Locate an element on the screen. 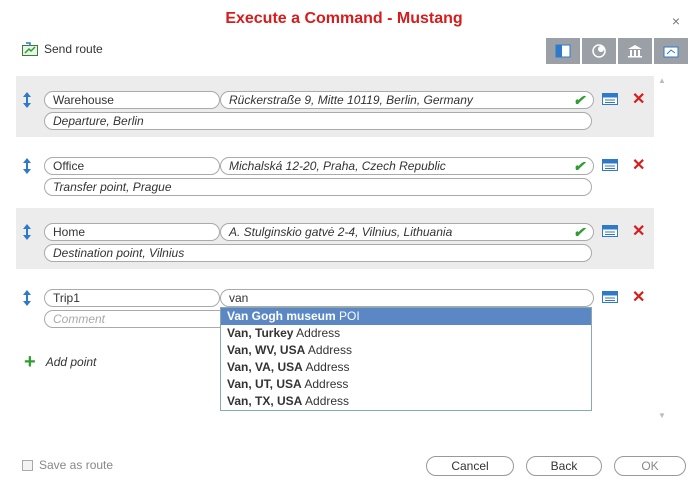  plus-icon: + is located at coordinates (30, 362).